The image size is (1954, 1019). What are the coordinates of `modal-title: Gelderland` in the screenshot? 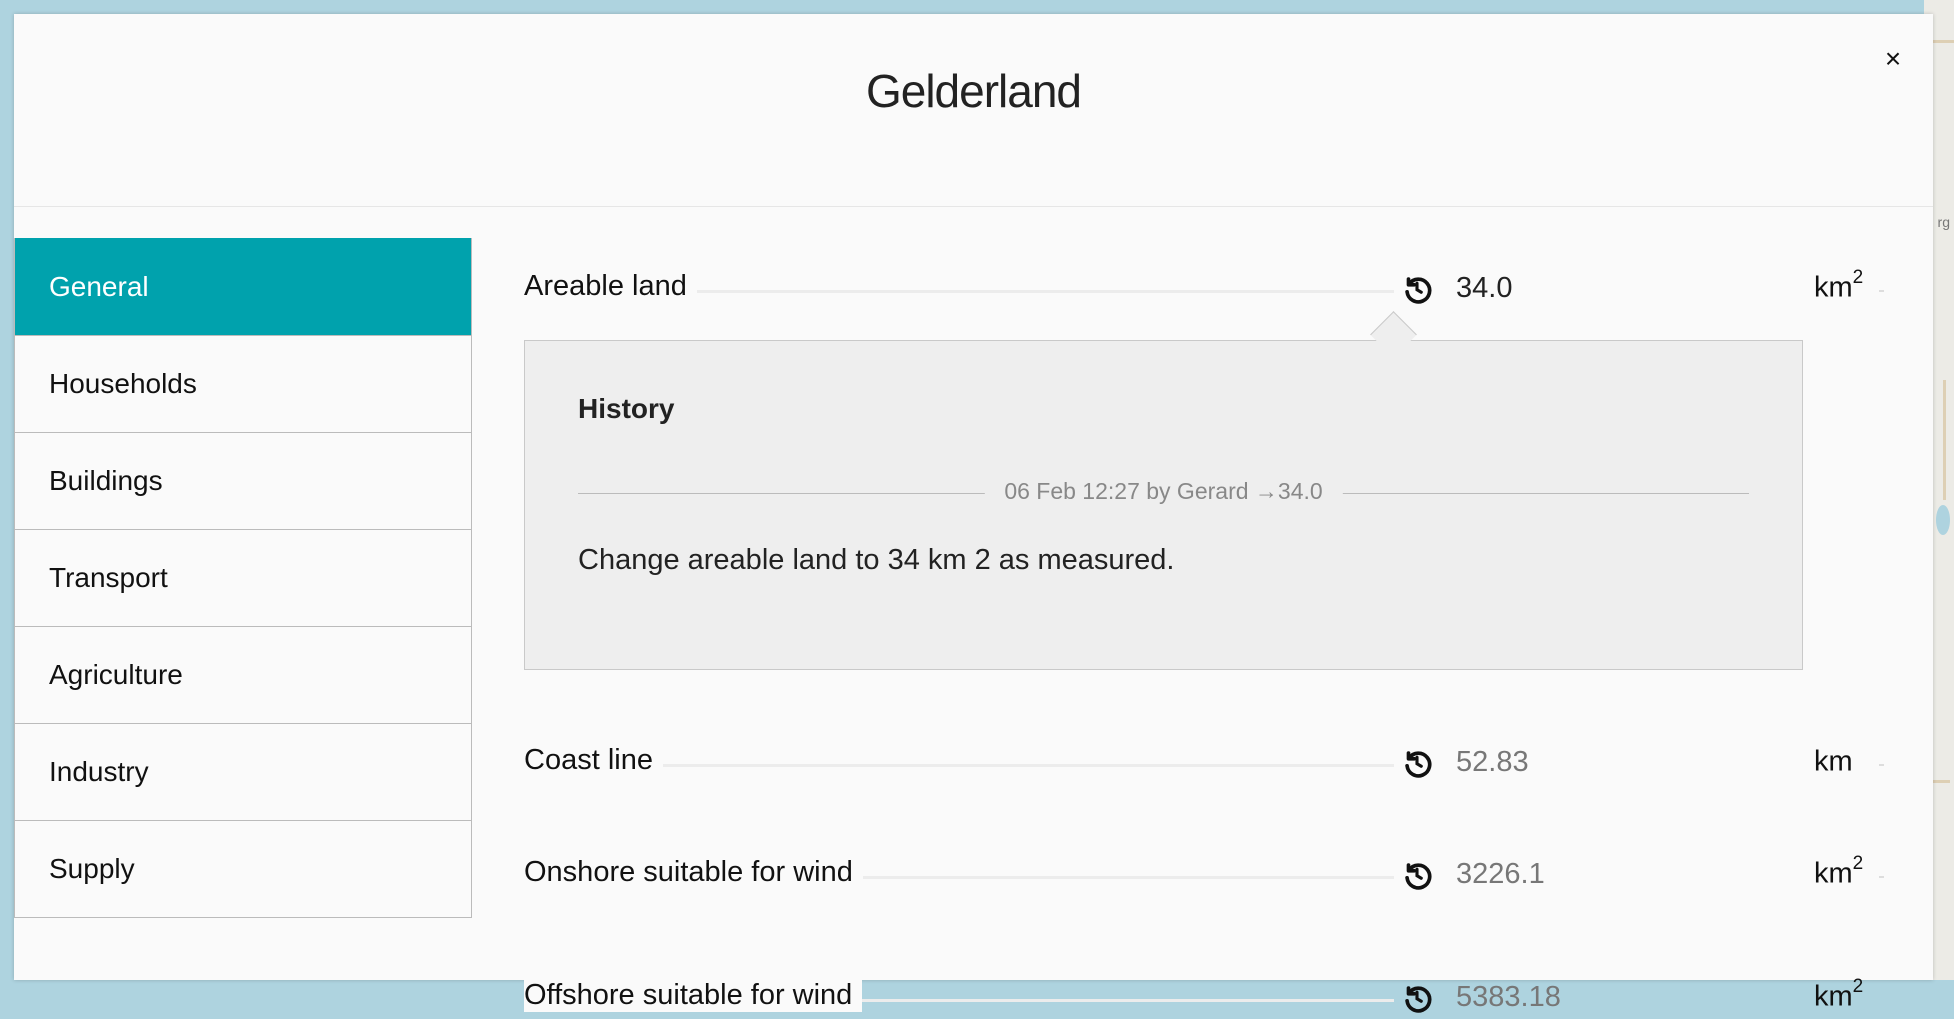 It's located at (973, 91).